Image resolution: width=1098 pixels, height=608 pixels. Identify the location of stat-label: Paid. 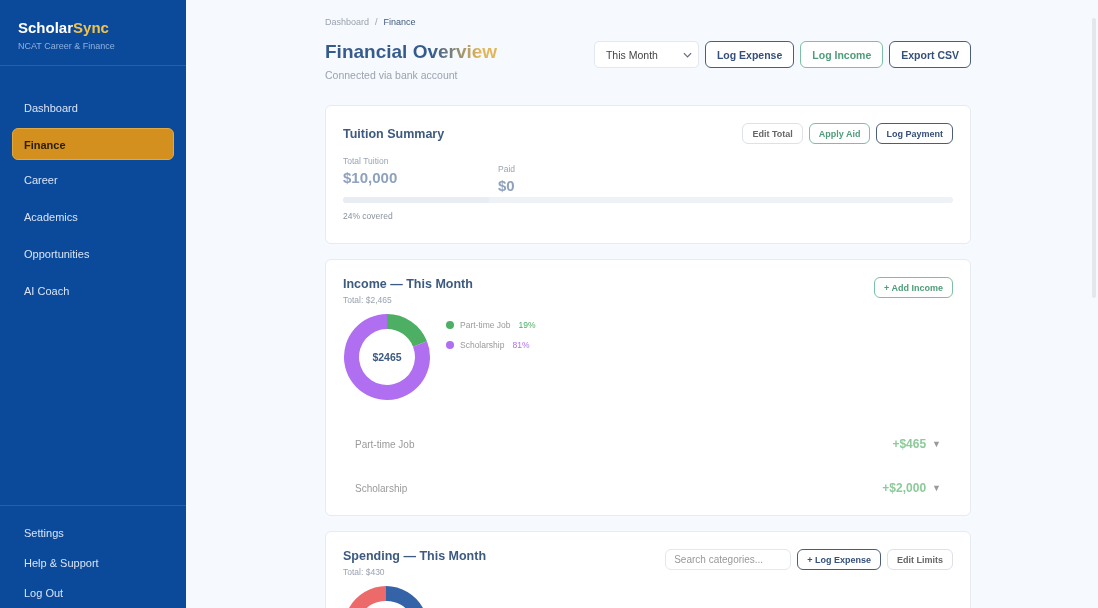
(507, 169).